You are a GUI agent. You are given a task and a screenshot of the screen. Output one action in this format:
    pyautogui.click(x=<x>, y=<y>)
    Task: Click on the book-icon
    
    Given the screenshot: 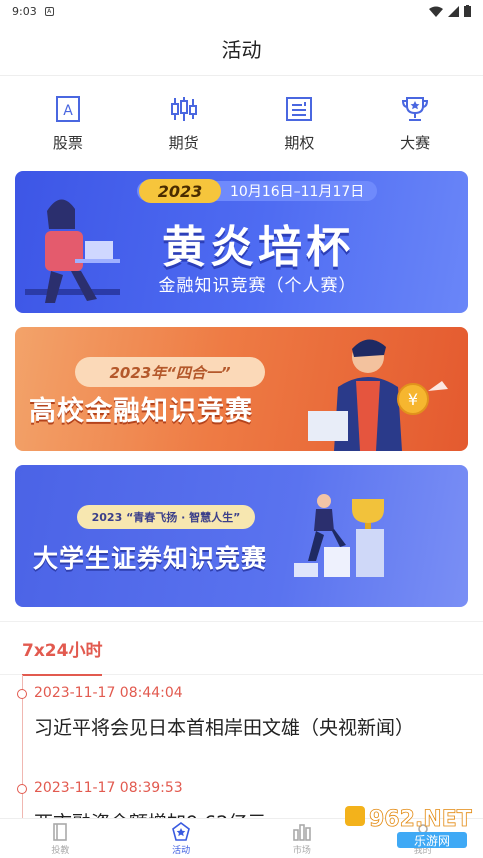 What is the action you would take?
    pyautogui.click(x=60, y=831)
    